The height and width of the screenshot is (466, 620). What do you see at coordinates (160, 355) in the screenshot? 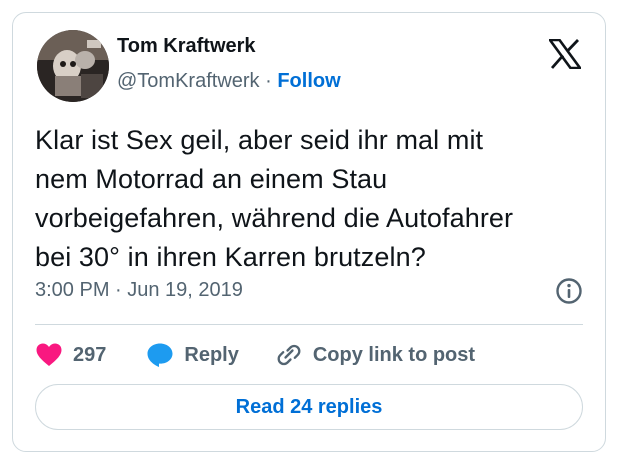
I see `reply-bubble-icon` at bounding box center [160, 355].